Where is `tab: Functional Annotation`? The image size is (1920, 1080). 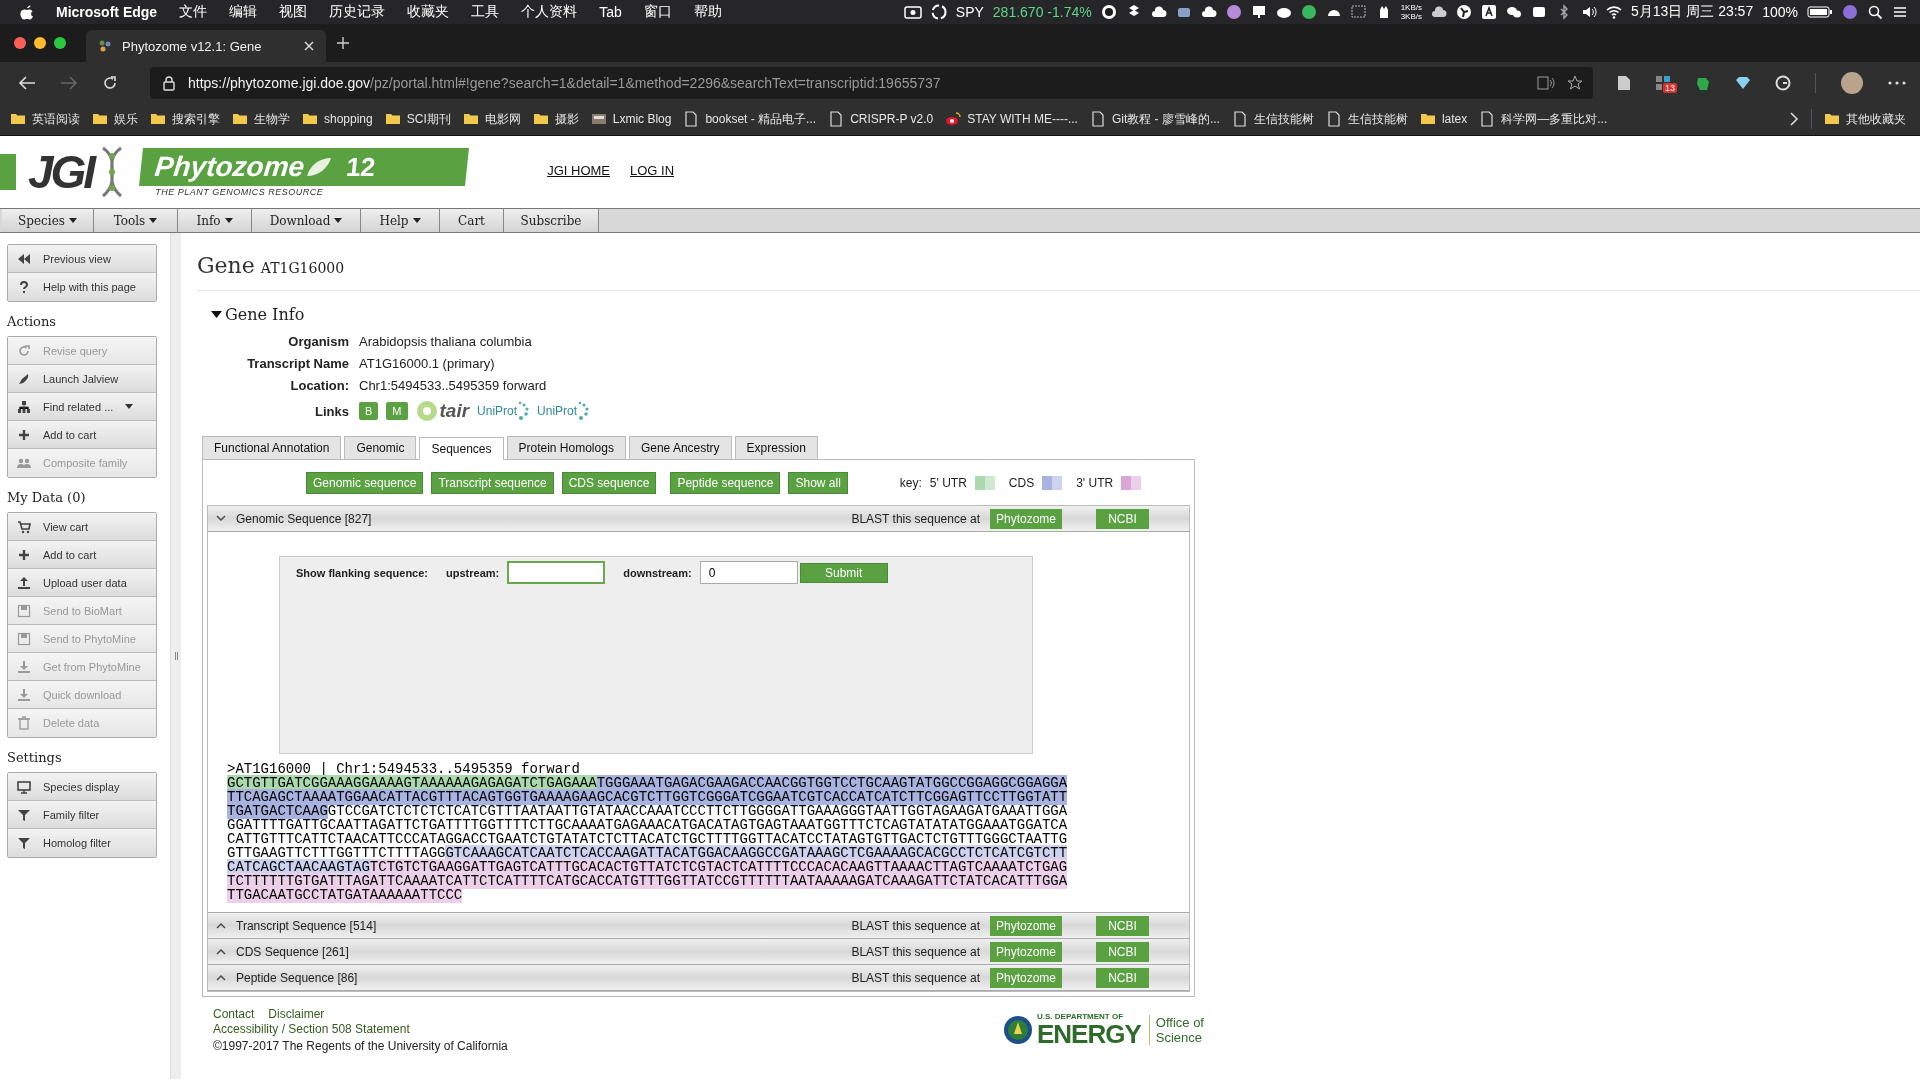 tab: Functional Annotation is located at coordinates (272, 447).